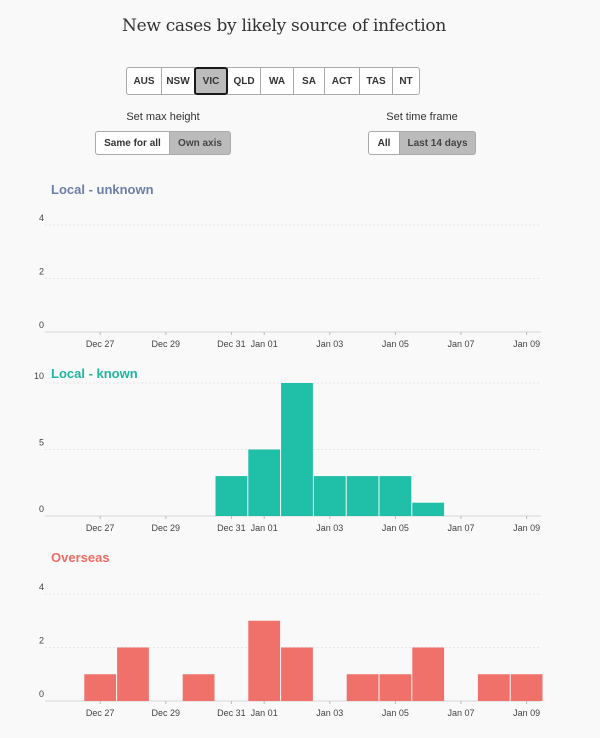 This screenshot has height=738, width=600. I want to click on chart-title-local-unknown: Local - unknown, so click(102, 189).